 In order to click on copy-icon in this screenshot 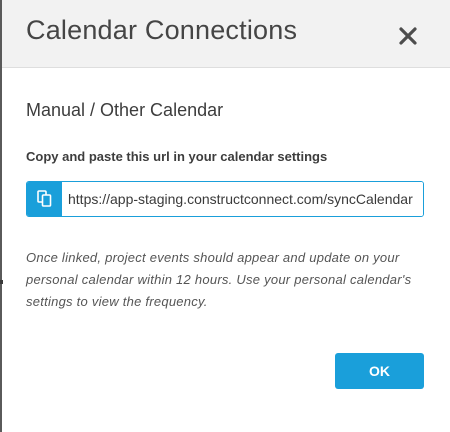, I will do `click(44, 198)`.